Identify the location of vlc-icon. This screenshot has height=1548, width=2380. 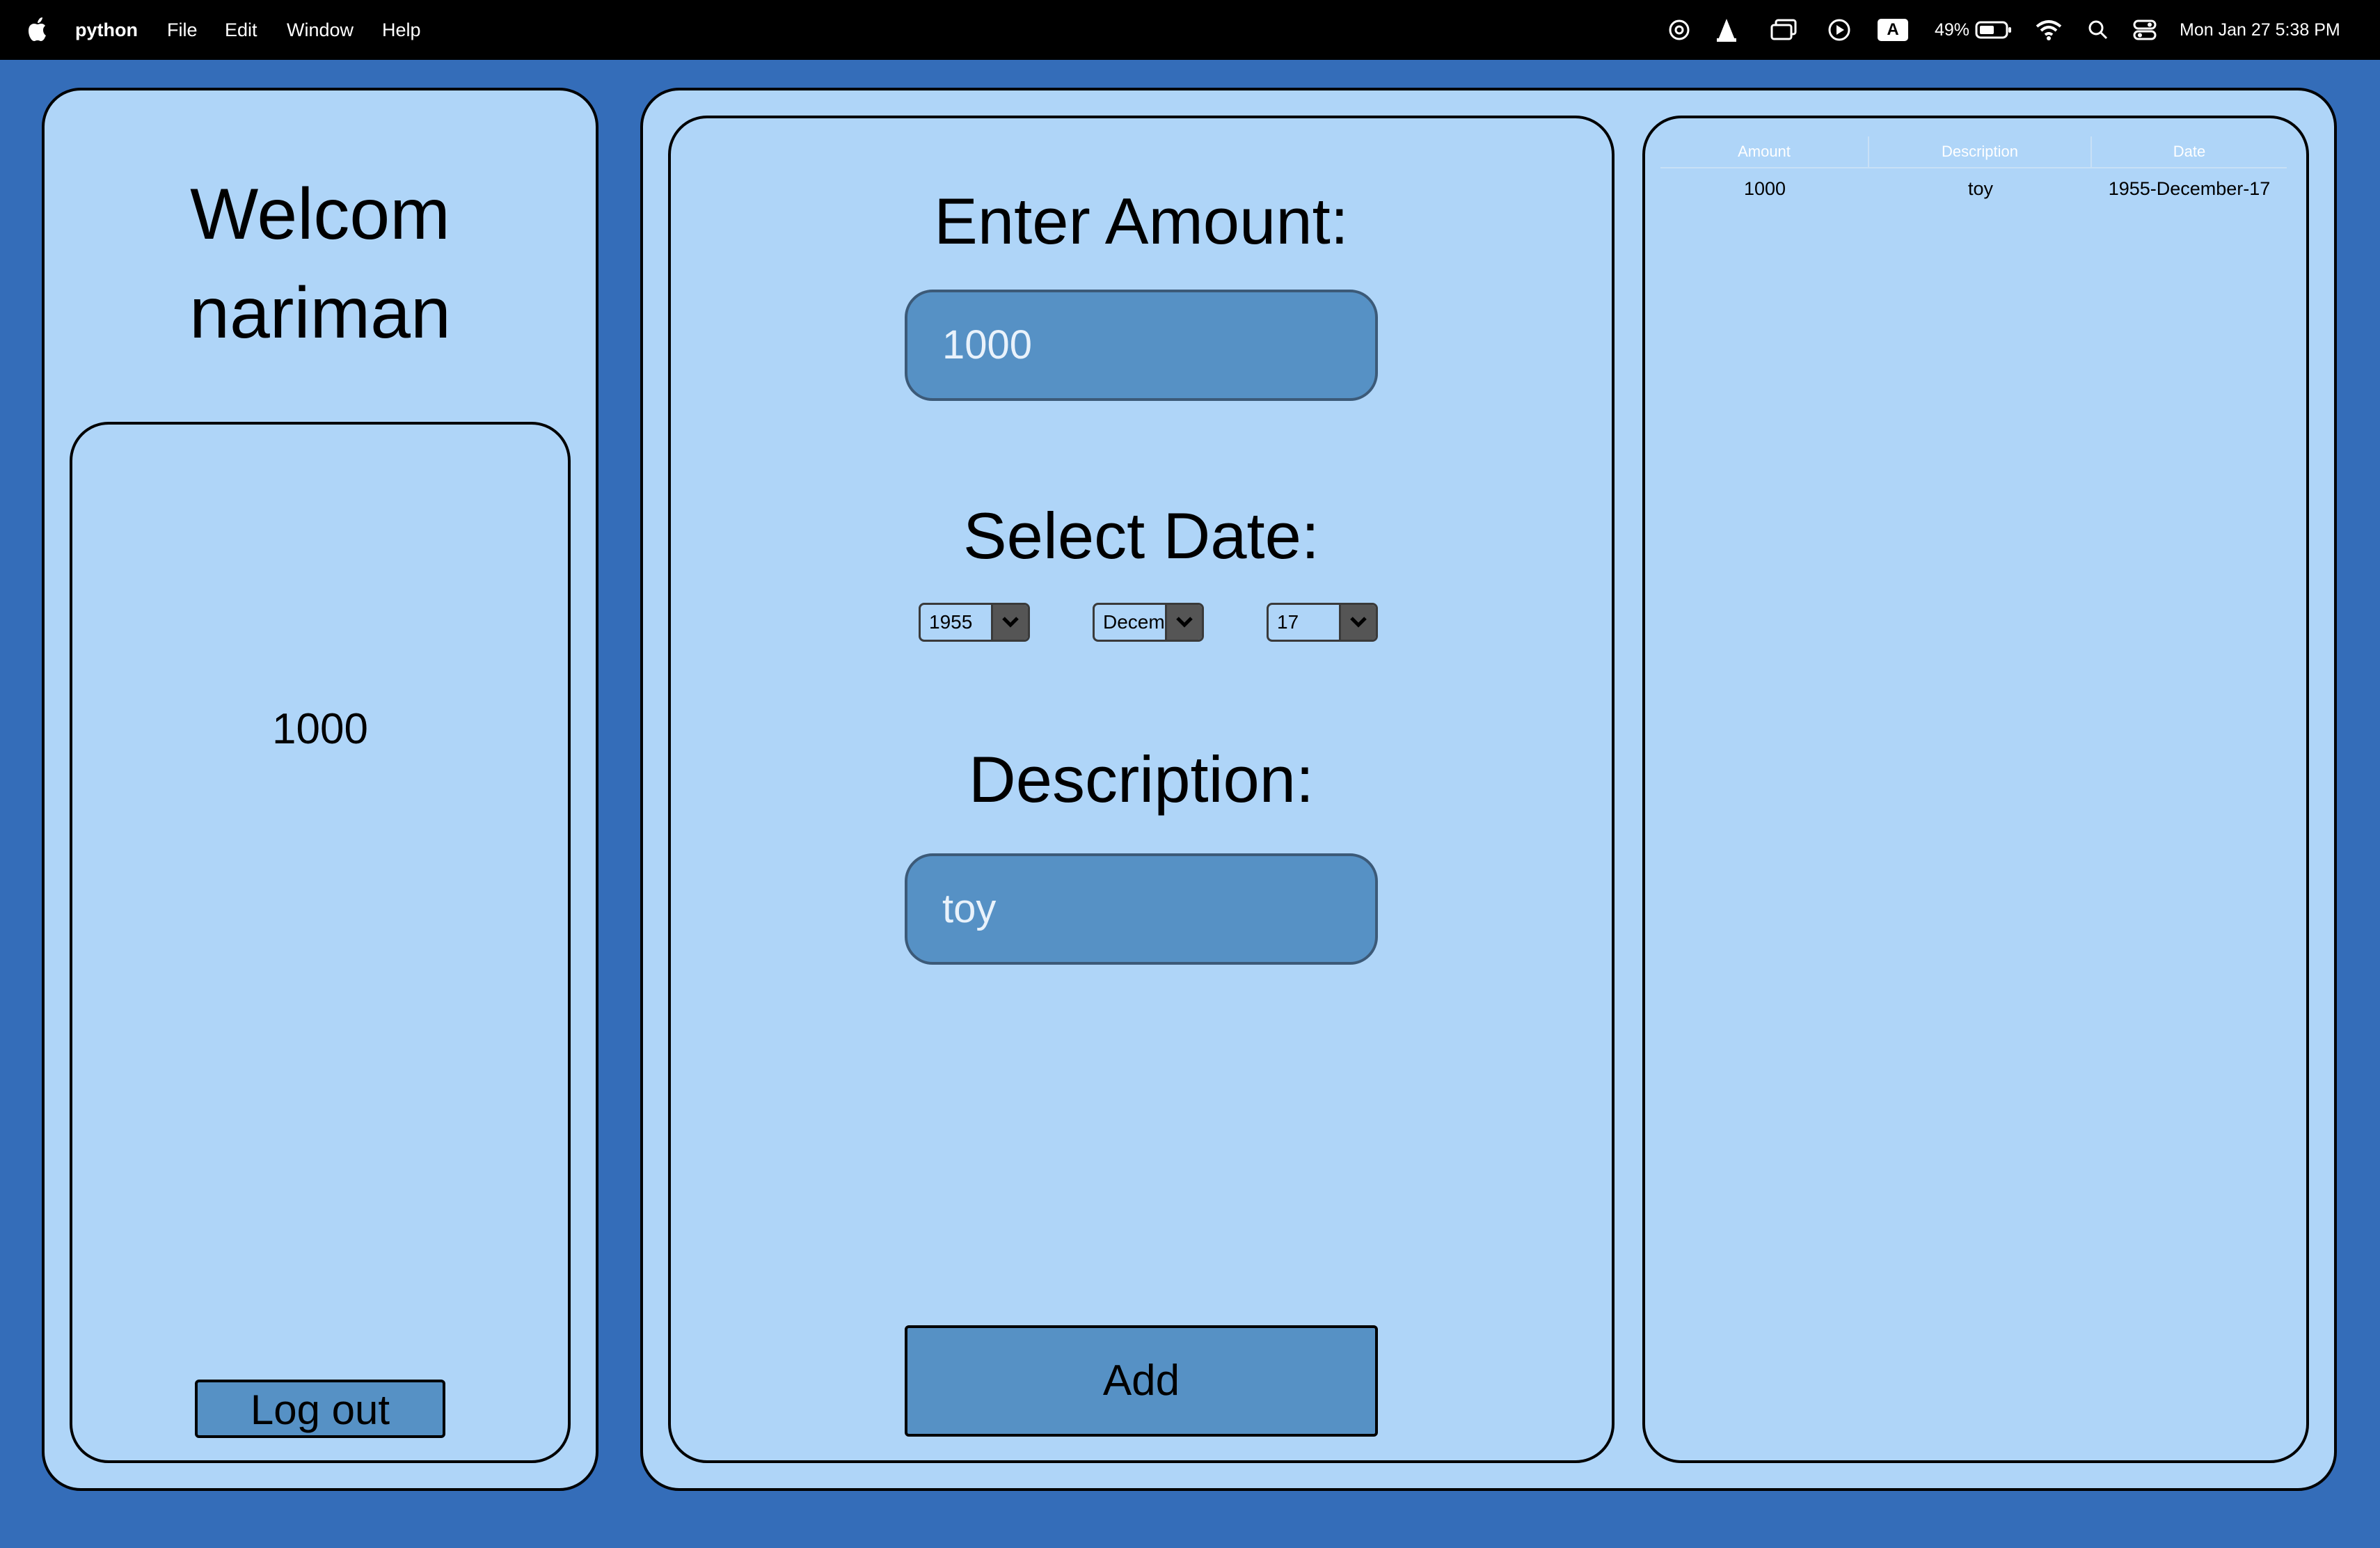
(1726, 30).